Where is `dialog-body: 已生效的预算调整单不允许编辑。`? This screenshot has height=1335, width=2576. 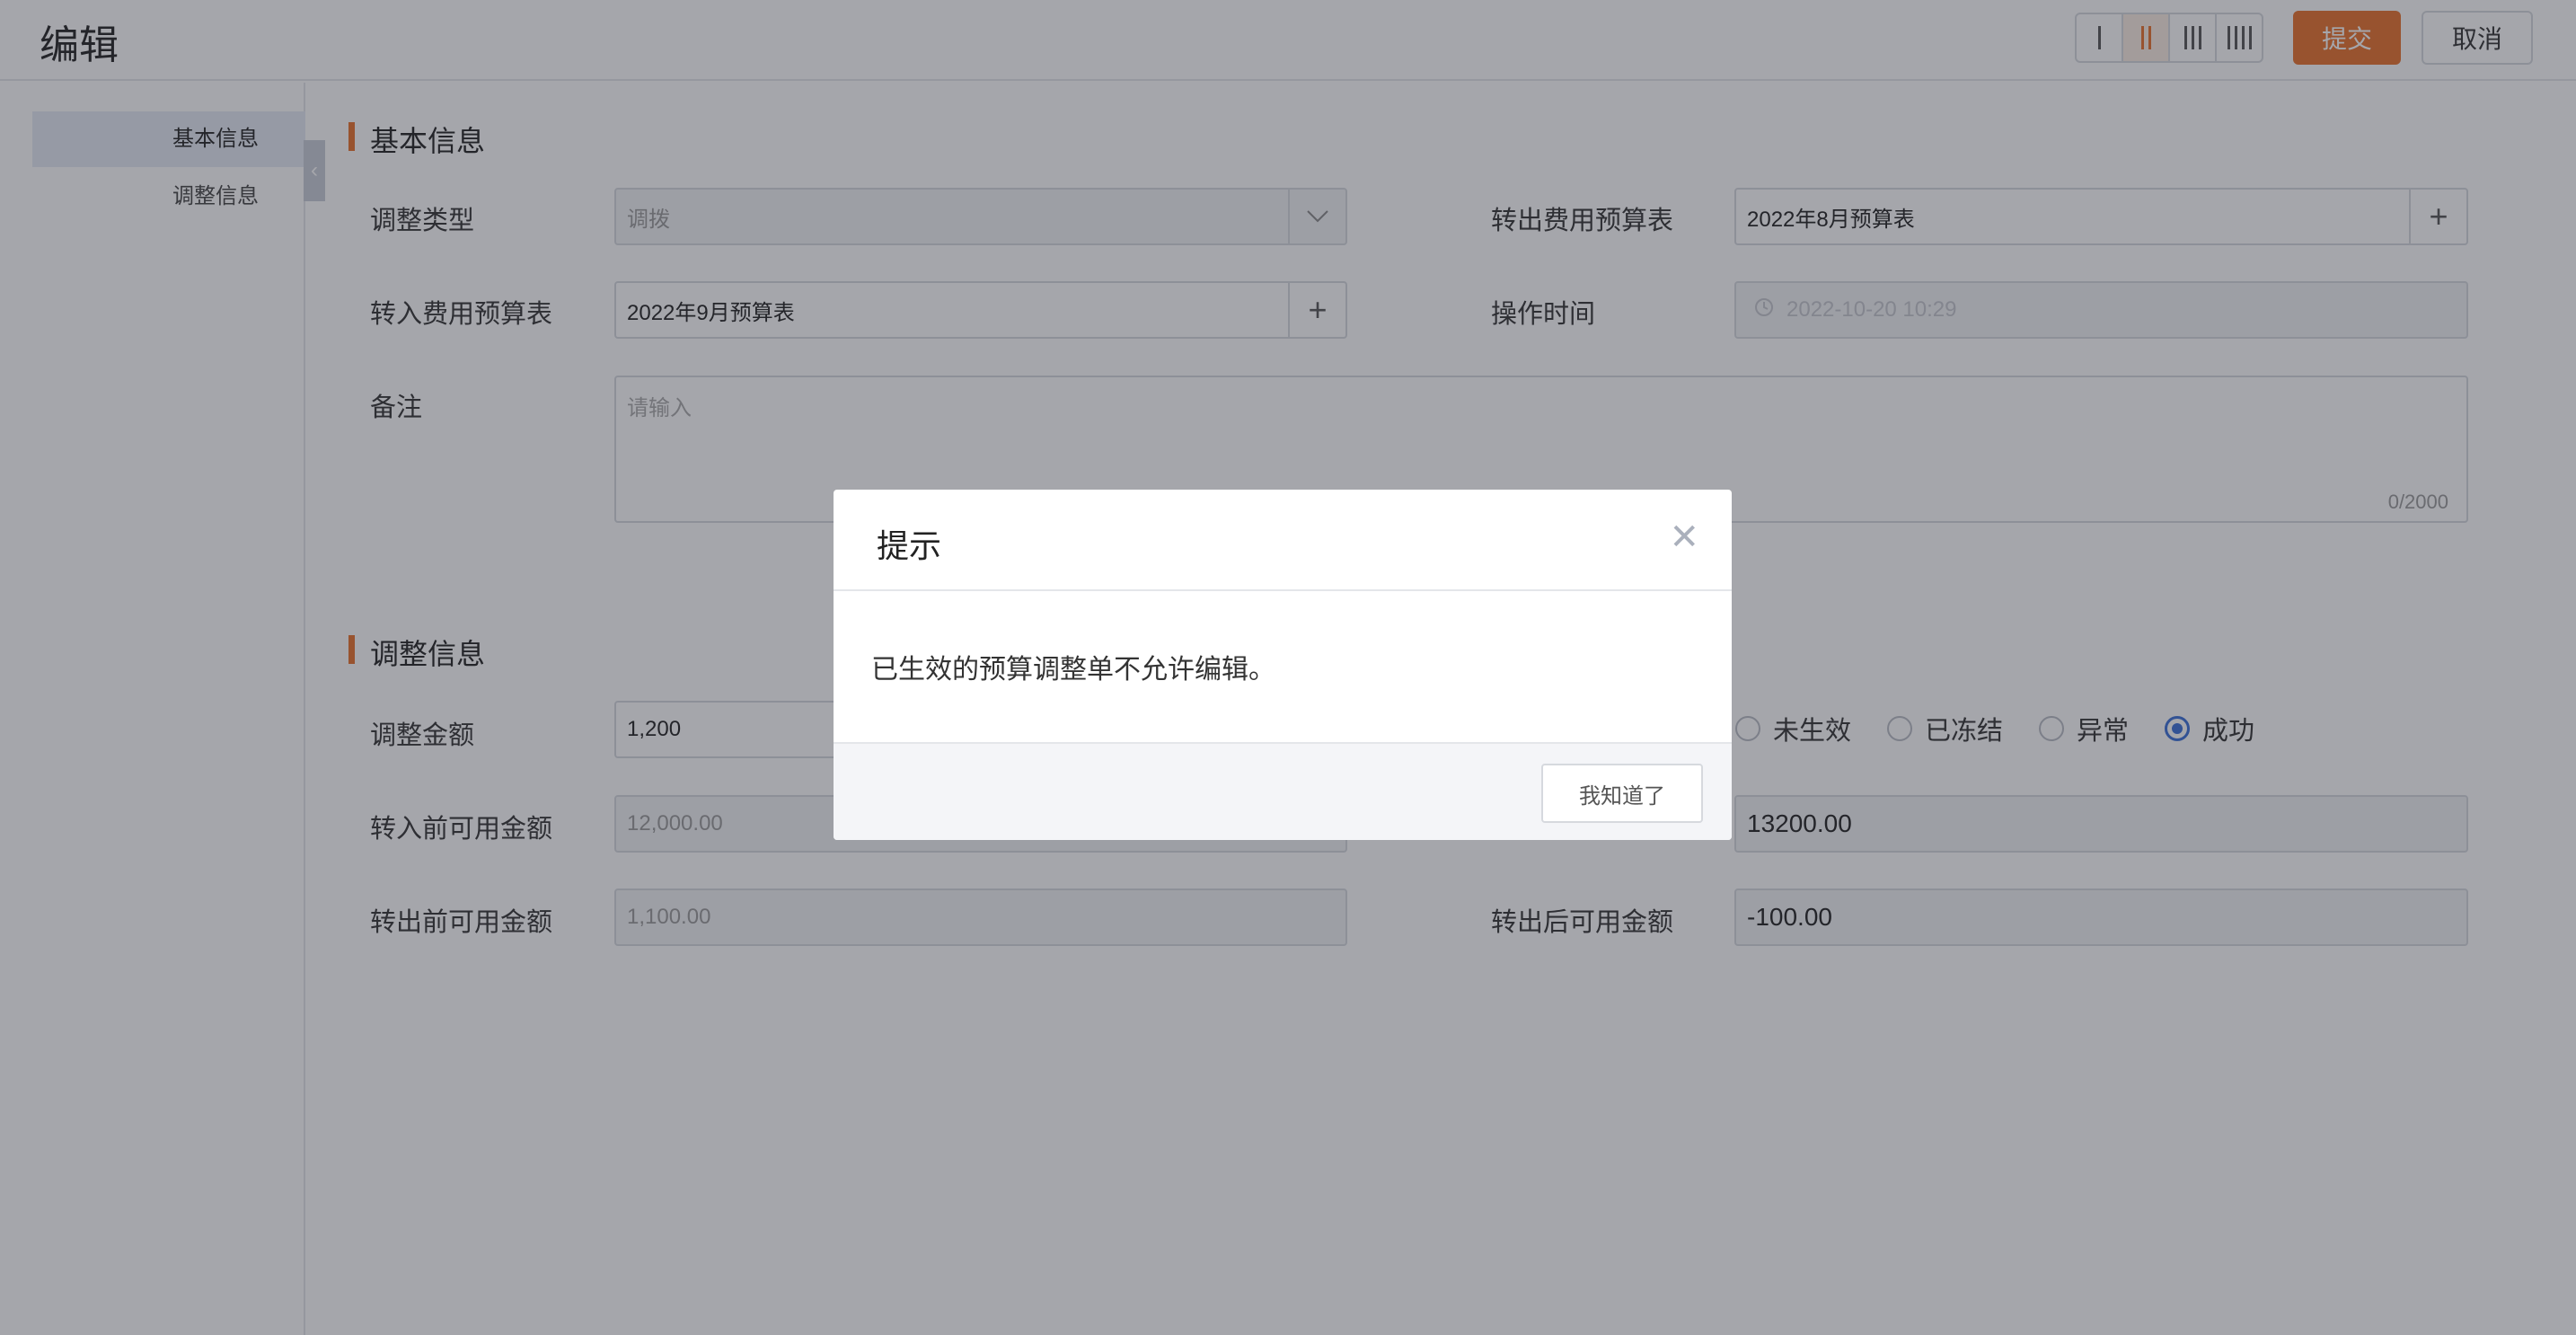
dialog-body: 已生效的预算调整单不允许编辑。 is located at coordinates (1283, 667).